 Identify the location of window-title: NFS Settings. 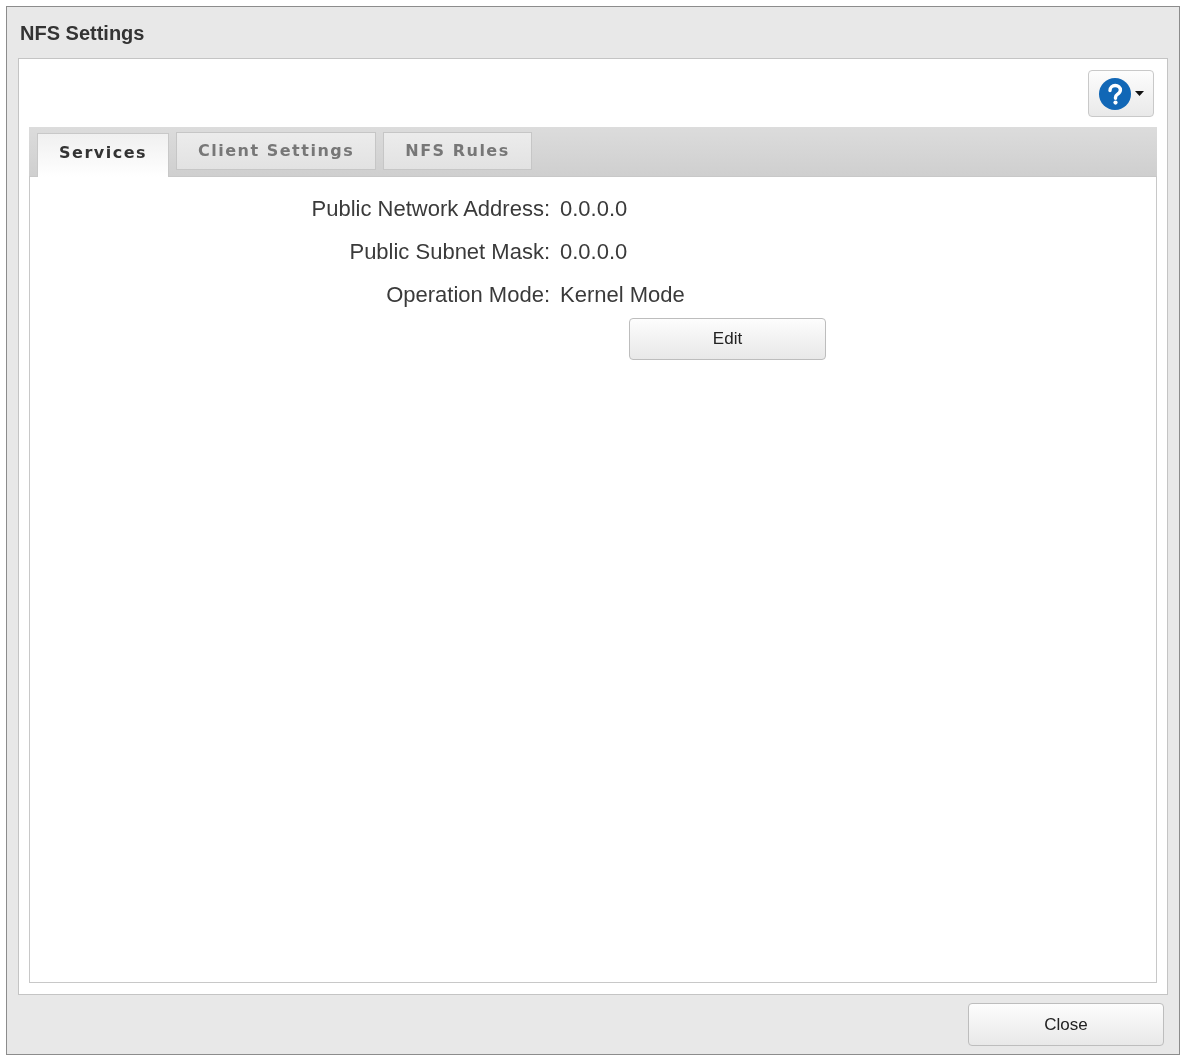
(82, 33).